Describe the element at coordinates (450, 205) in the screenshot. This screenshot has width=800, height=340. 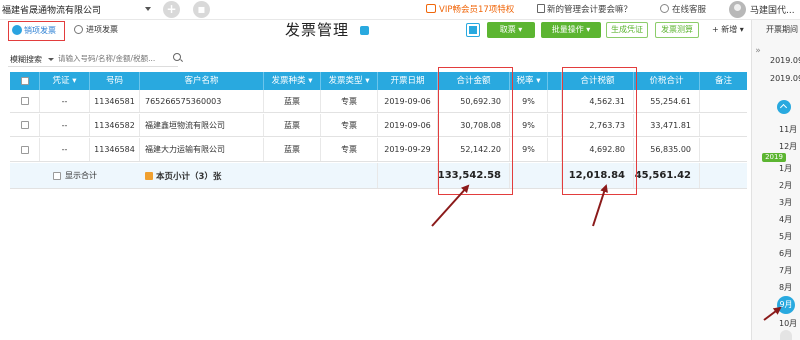
I see `arrow-to-amount` at that location.